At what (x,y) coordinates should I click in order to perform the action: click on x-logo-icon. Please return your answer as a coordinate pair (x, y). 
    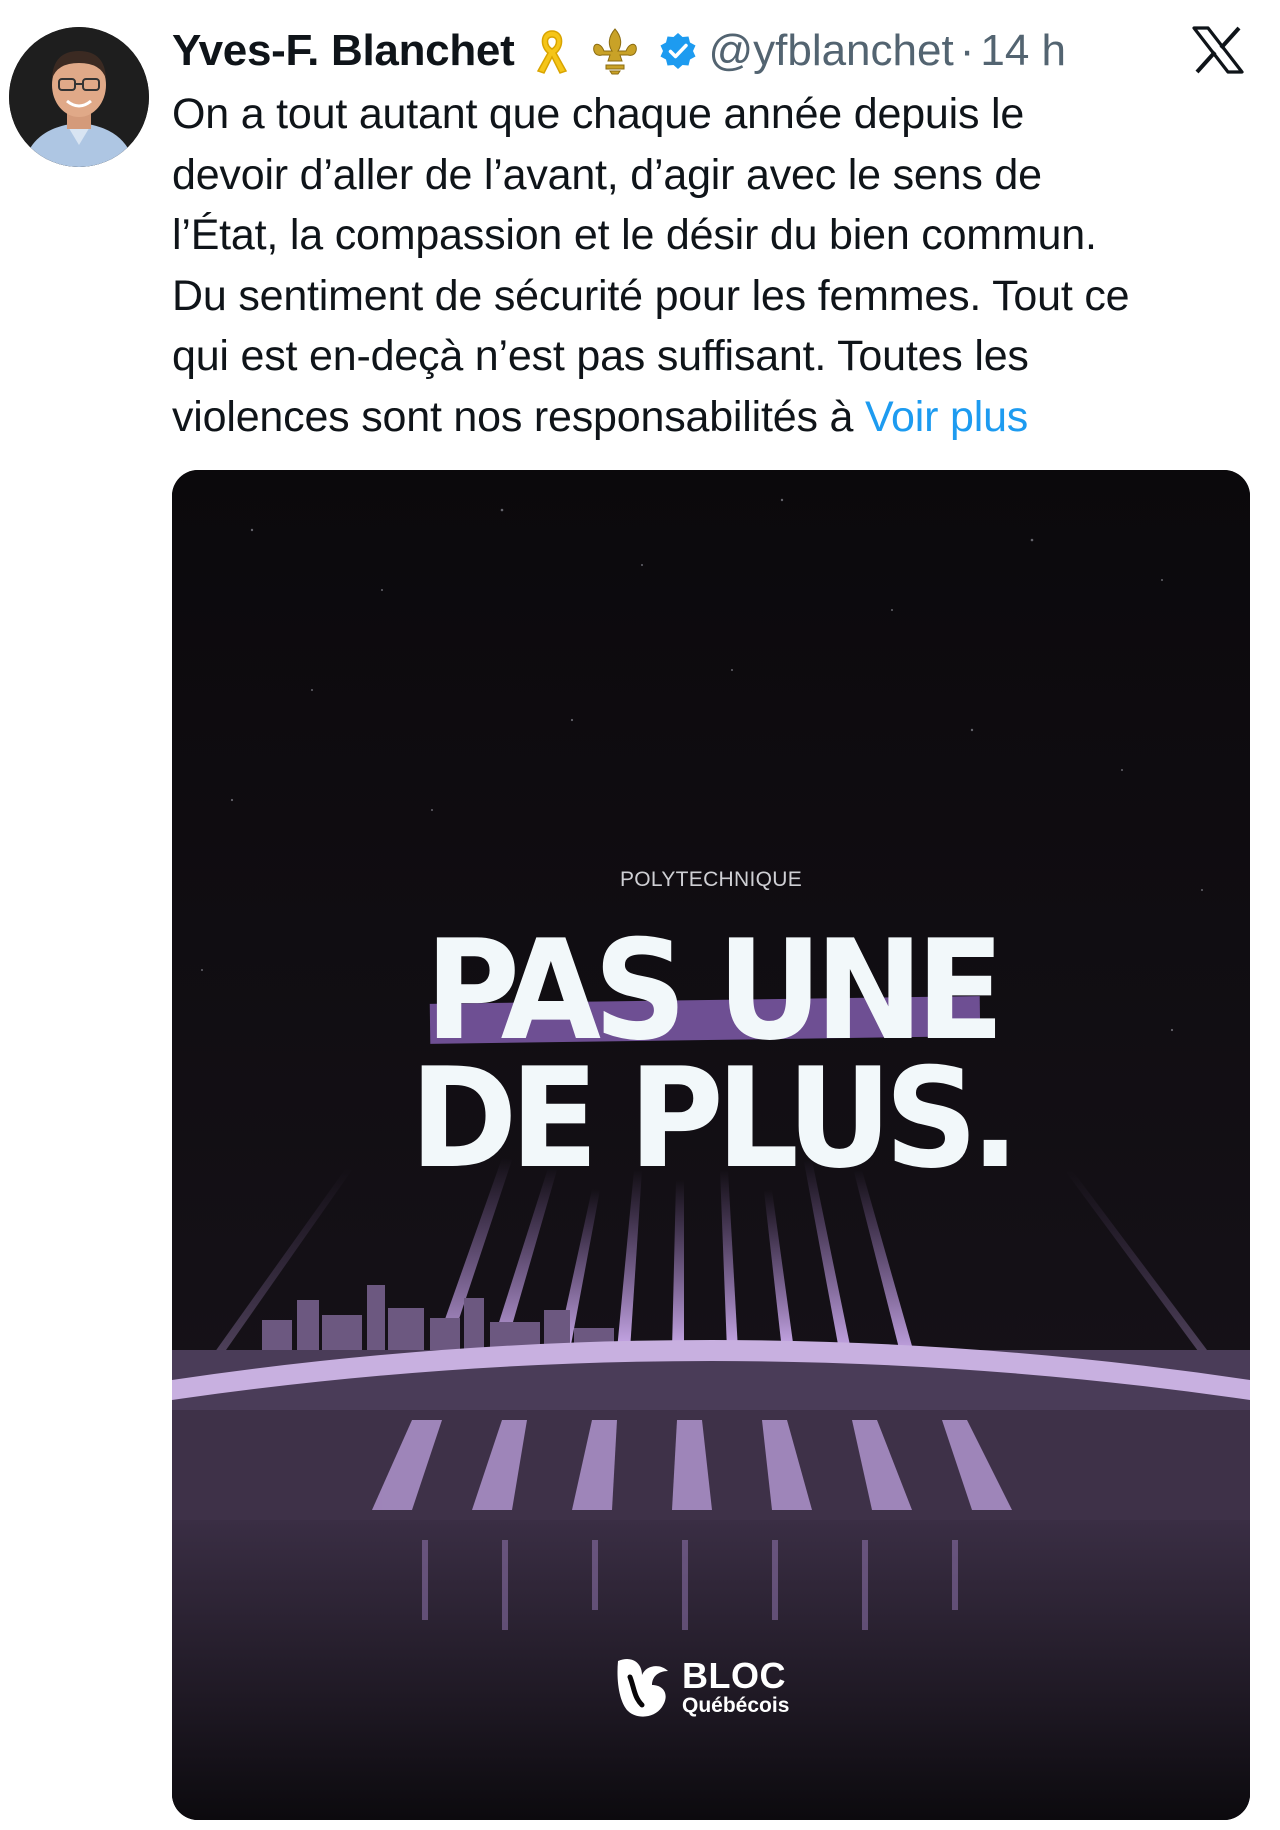
    Looking at the image, I should click on (1218, 50).